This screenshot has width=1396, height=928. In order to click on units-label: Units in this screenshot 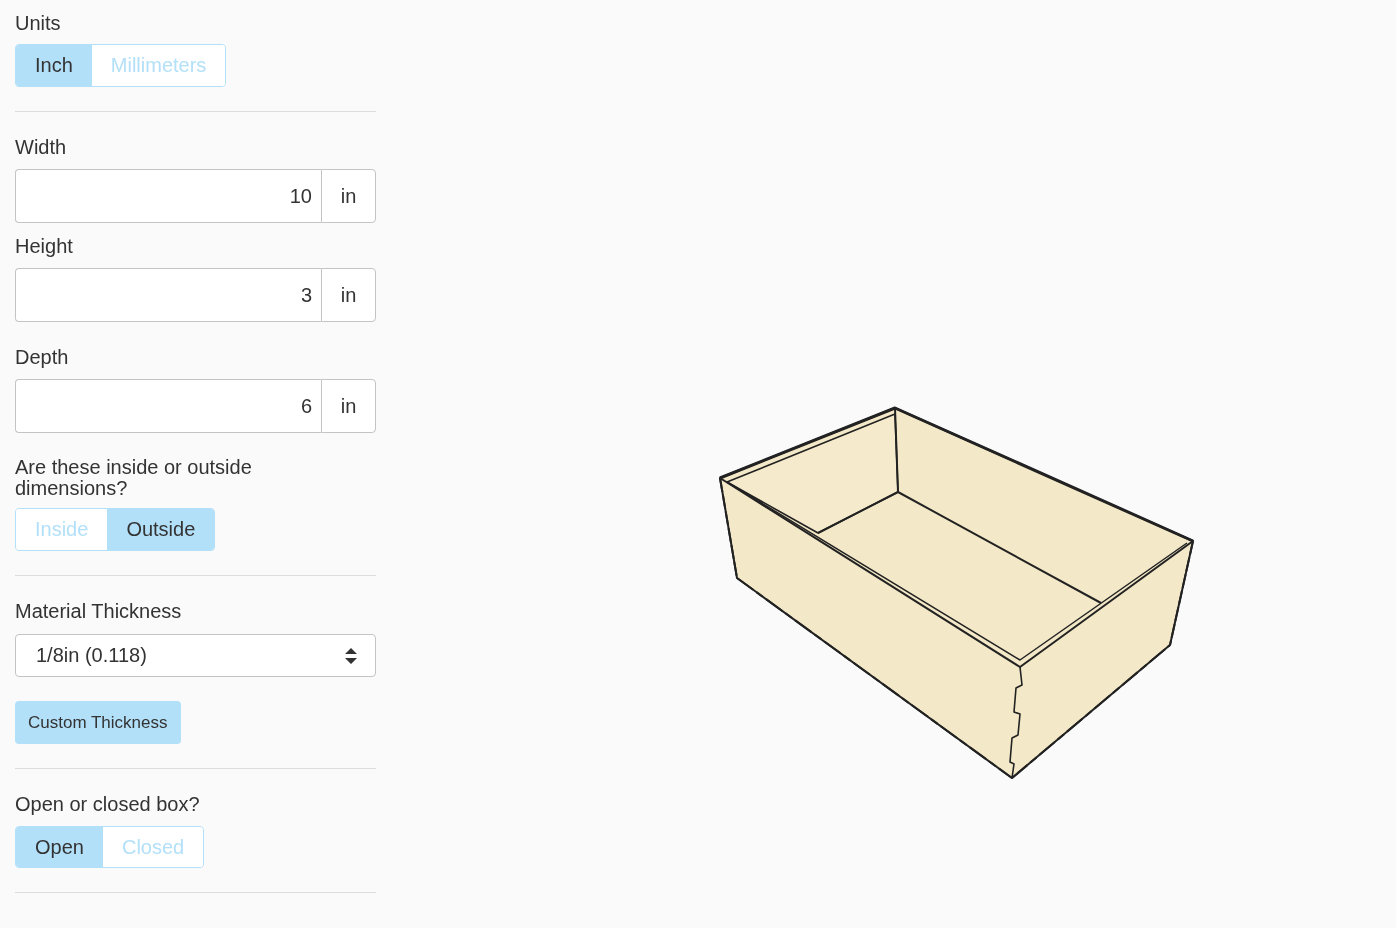, I will do `click(38, 23)`.